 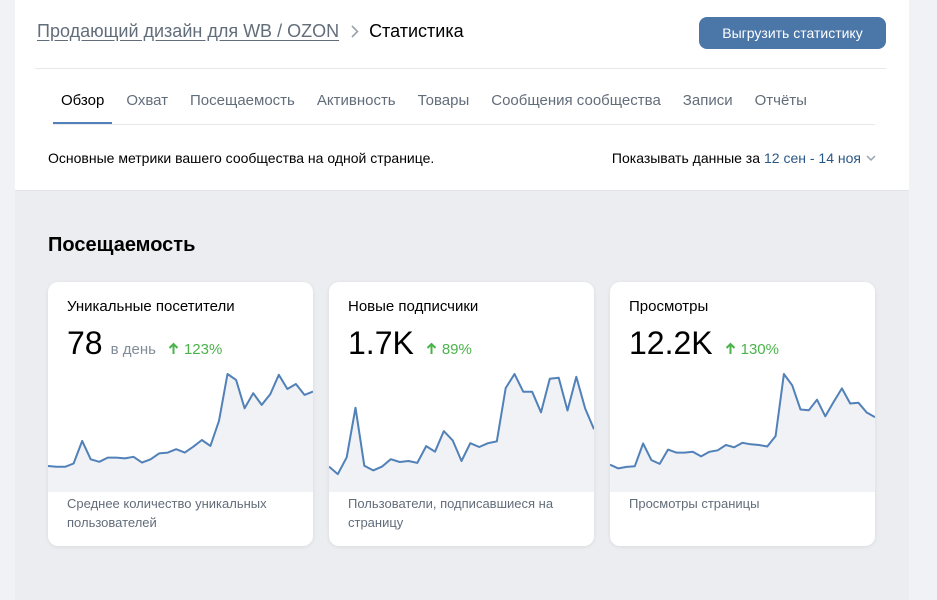 I want to click on metric-title: Уникальные посетители, so click(x=151, y=306).